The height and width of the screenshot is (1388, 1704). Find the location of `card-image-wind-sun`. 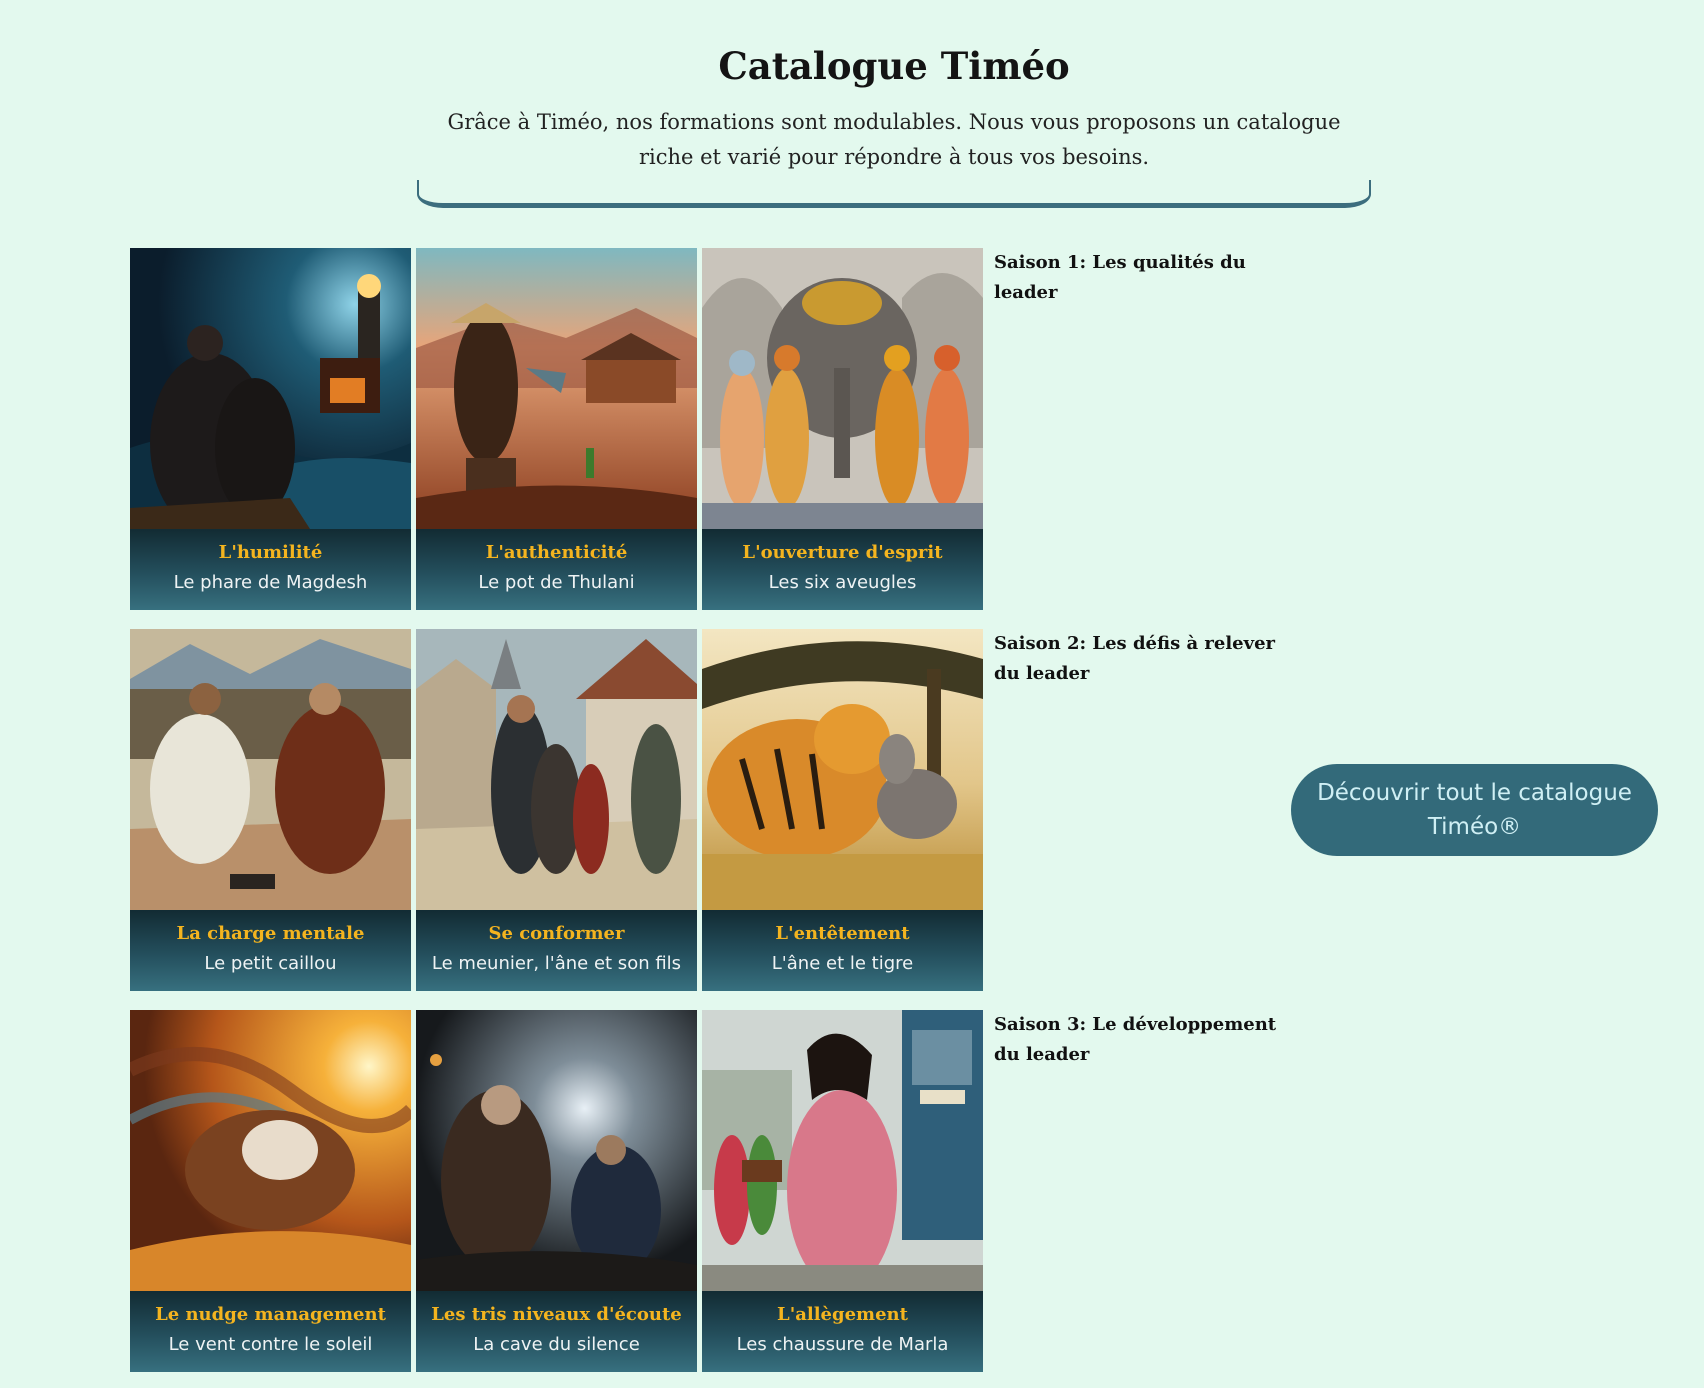

card-image-wind-sun is located at coordinates (270, 1150).